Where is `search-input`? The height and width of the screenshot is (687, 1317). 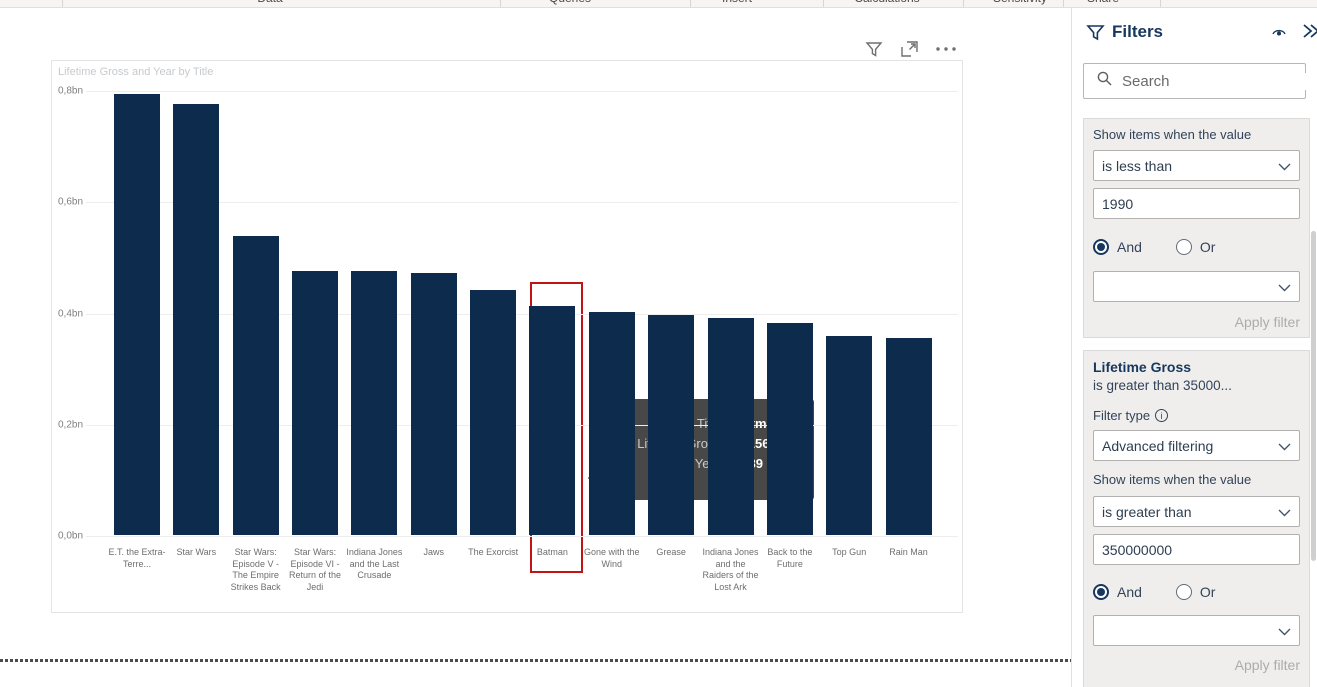 search-input is located at coordinates (1219, 81).